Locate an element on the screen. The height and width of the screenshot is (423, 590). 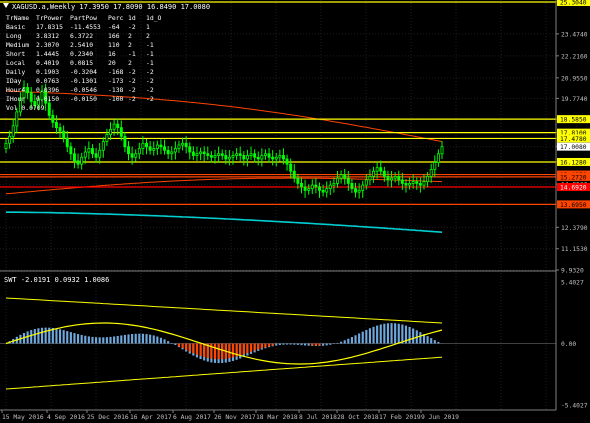
table-cell: -0.0546 is located at coordinates (83, 90).